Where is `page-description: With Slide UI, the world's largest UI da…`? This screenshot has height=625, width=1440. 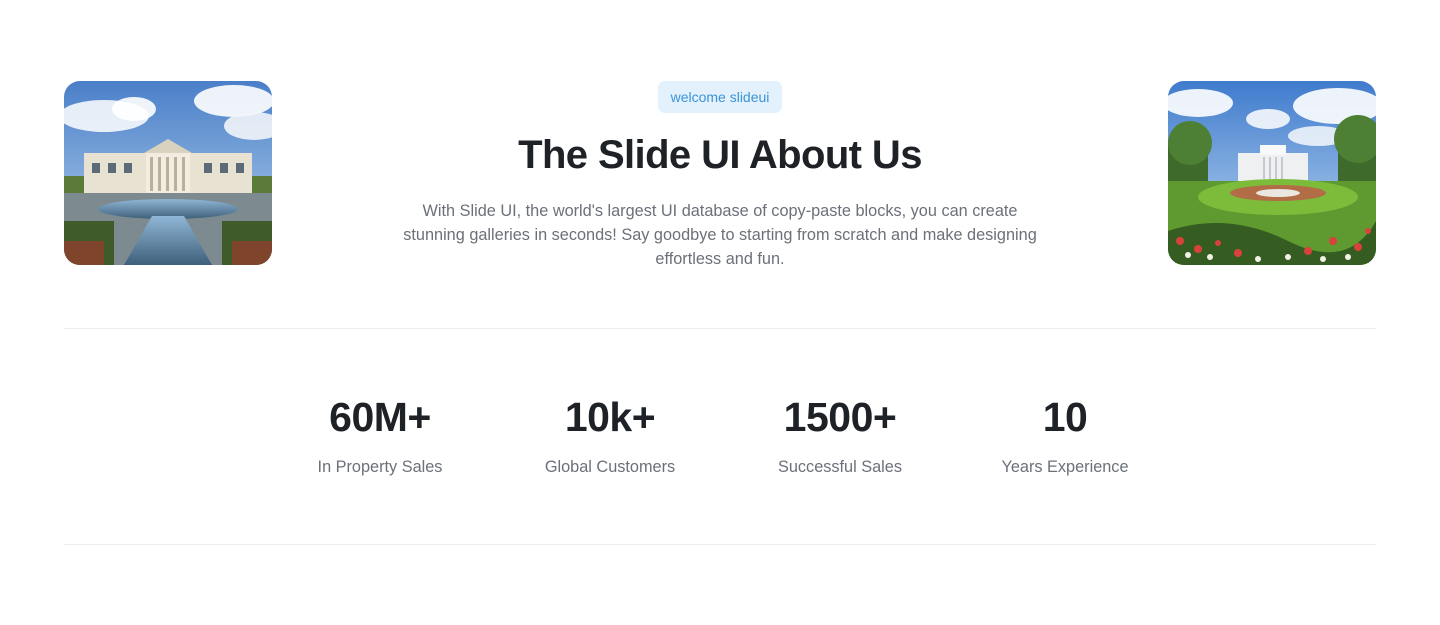 page-description: With Slide UI, the world's largest UI da… is located at coordinates (720, 235).